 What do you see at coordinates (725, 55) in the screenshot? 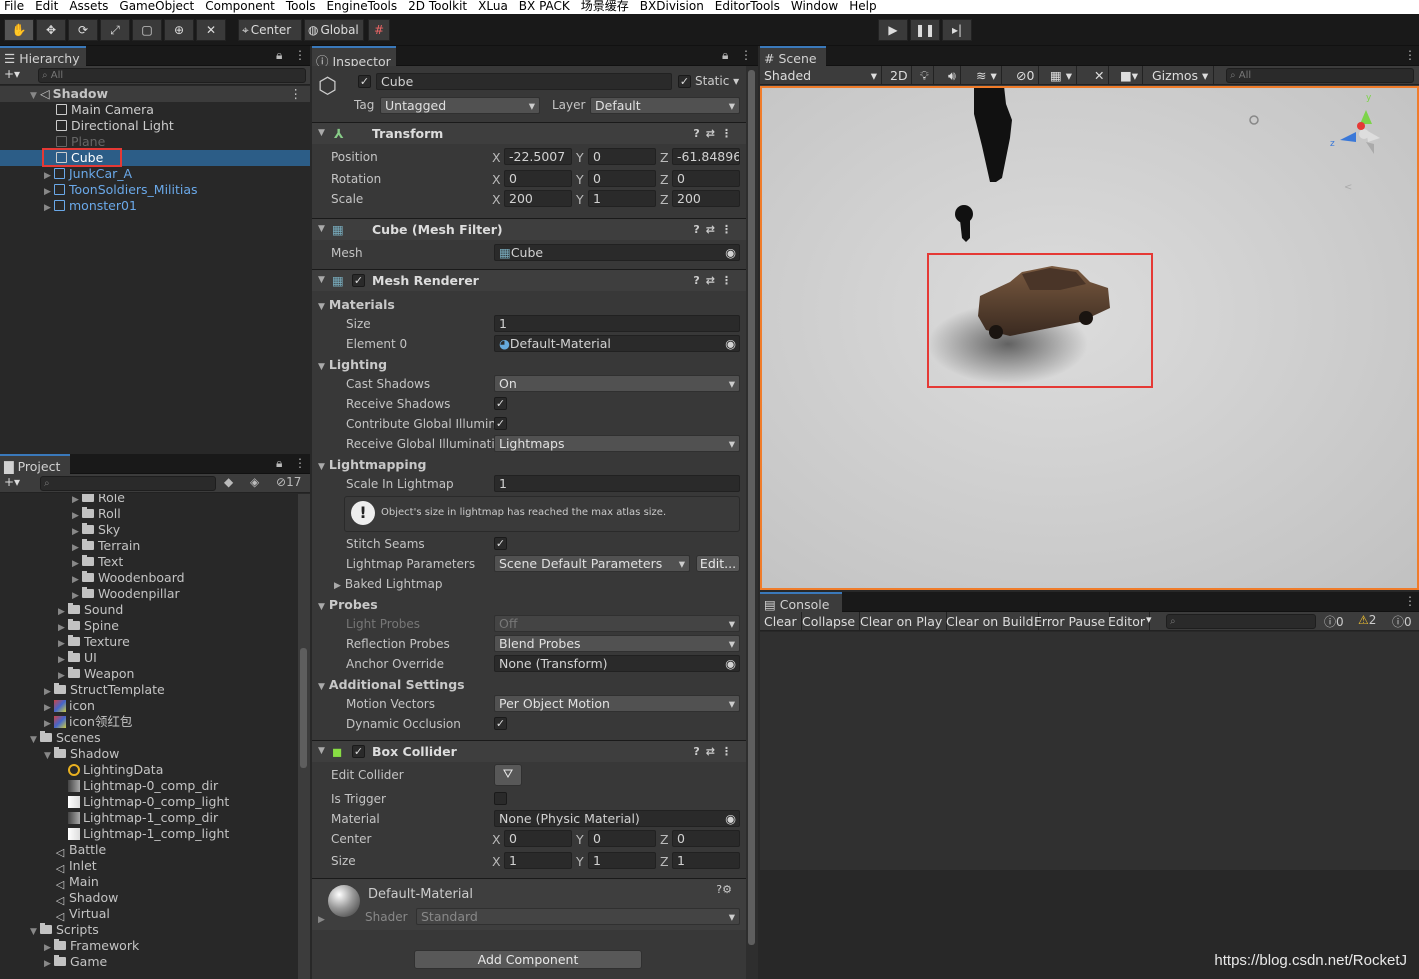
I see `lock-icon: 🔒︎` at bounding box center [725, 55].